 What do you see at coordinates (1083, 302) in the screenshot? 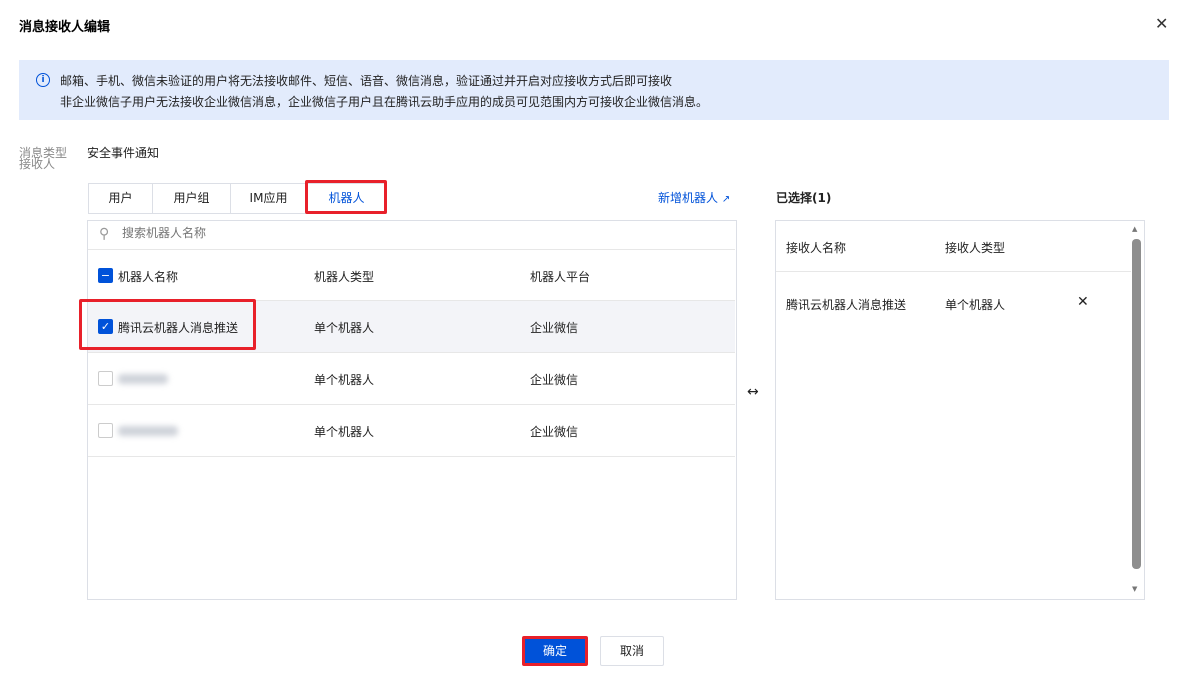
I see `remove-icon: ✕` at bounding box center [1083, 302].